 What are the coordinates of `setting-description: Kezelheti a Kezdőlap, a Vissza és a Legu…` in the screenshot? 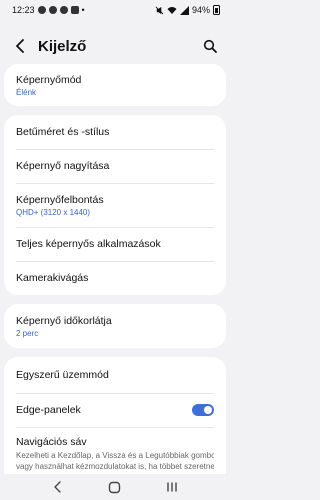 It's located at (115, 462).